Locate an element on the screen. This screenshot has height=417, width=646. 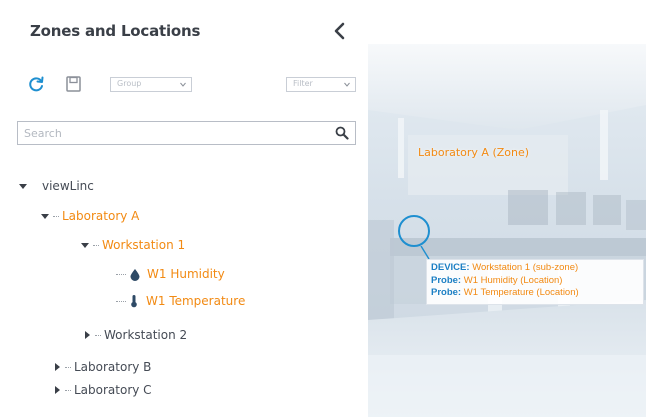
tooltip-device-value: Workstation 1 (sub-zone) is located at coordinates (525, 267).